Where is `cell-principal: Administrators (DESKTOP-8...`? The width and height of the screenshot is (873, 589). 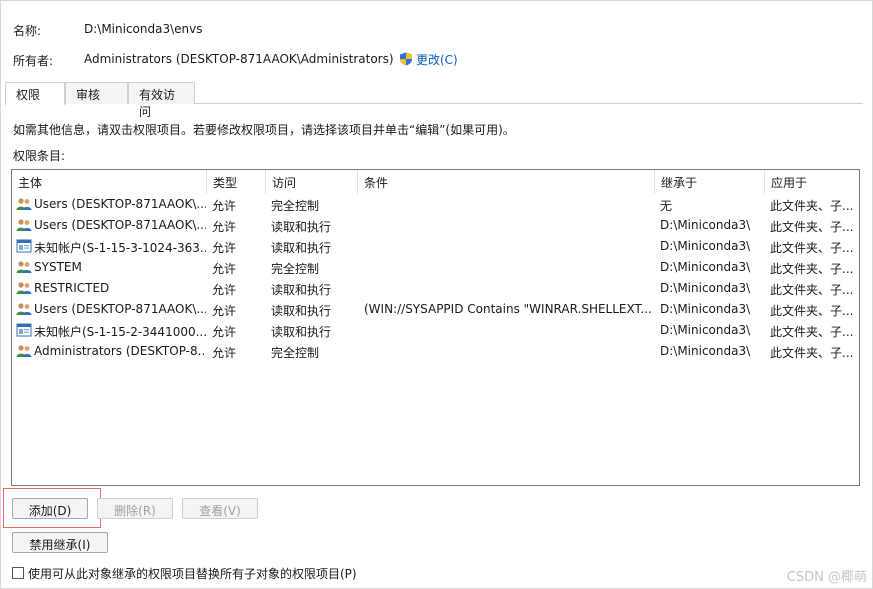 cell-principal: Administrators (DESKTOP-8... is located at coordinates (120, 351).